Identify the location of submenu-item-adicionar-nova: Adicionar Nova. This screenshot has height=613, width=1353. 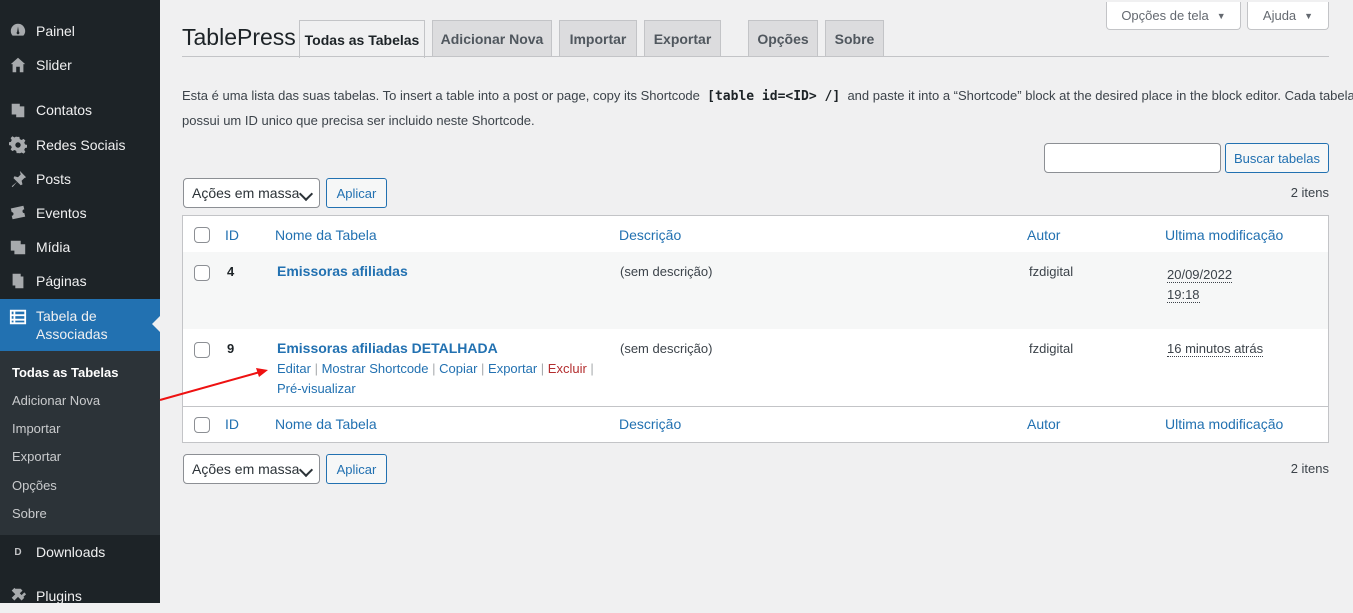
(56, 400).